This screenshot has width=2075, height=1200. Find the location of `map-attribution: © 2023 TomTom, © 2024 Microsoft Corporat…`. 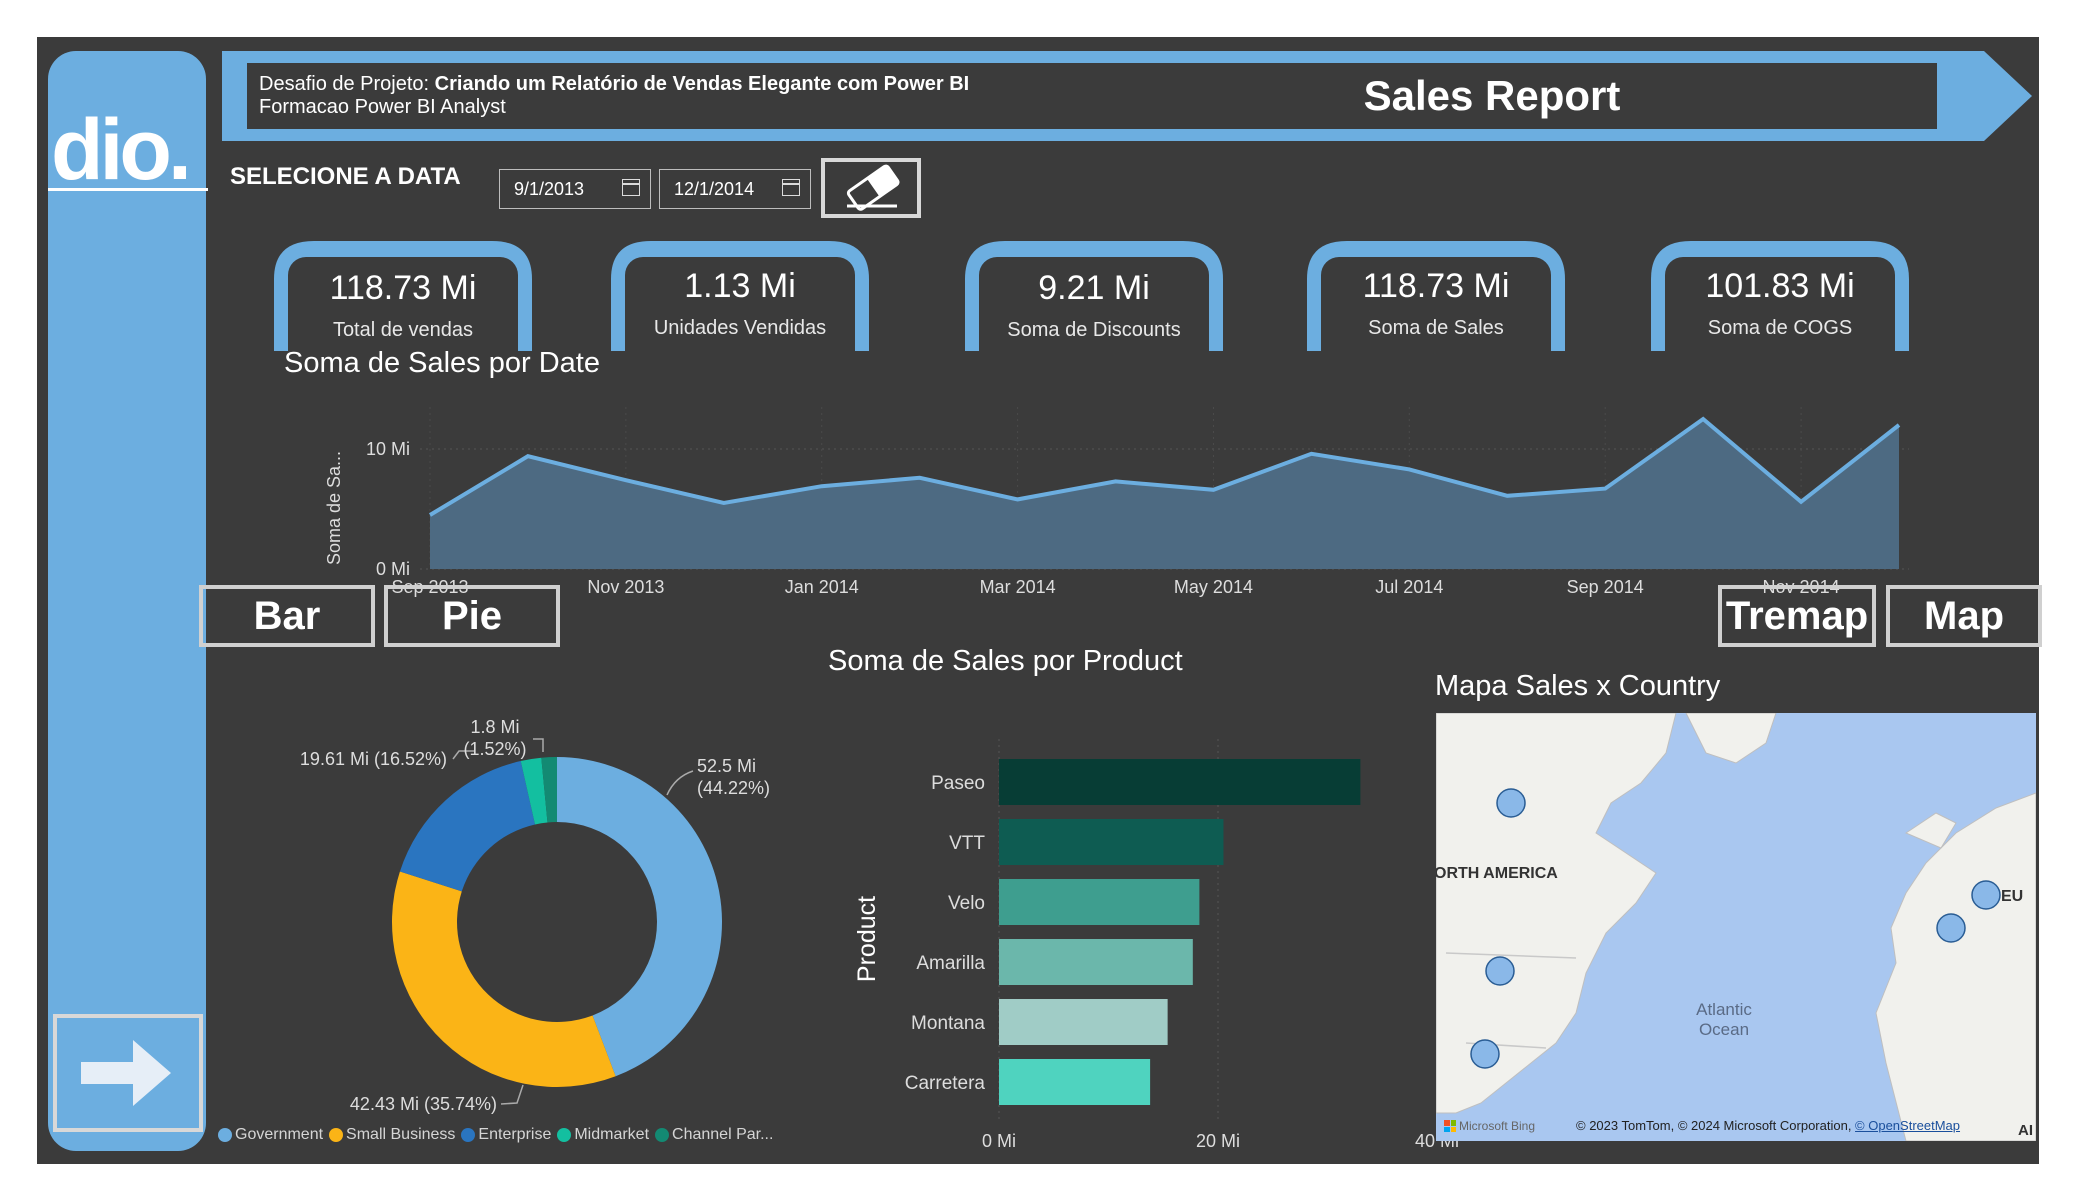

map-attribution: © 2023 TomTom, © 2024 Microsoft Corporat… is located at coordinates (1768, 1125).